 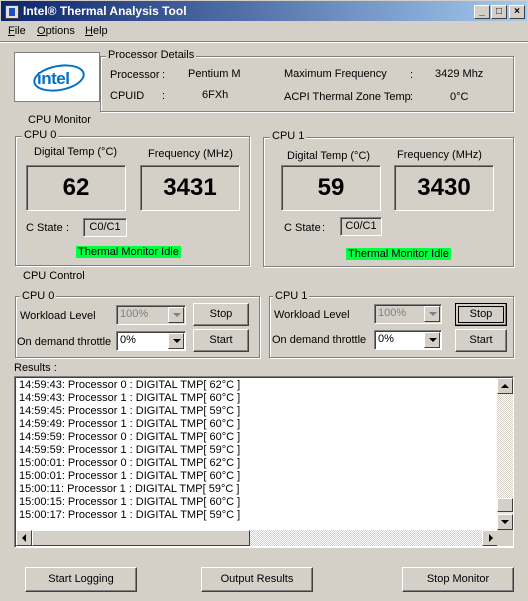 I want to click on menu-help-accel: H, so click(x=89, y=31).